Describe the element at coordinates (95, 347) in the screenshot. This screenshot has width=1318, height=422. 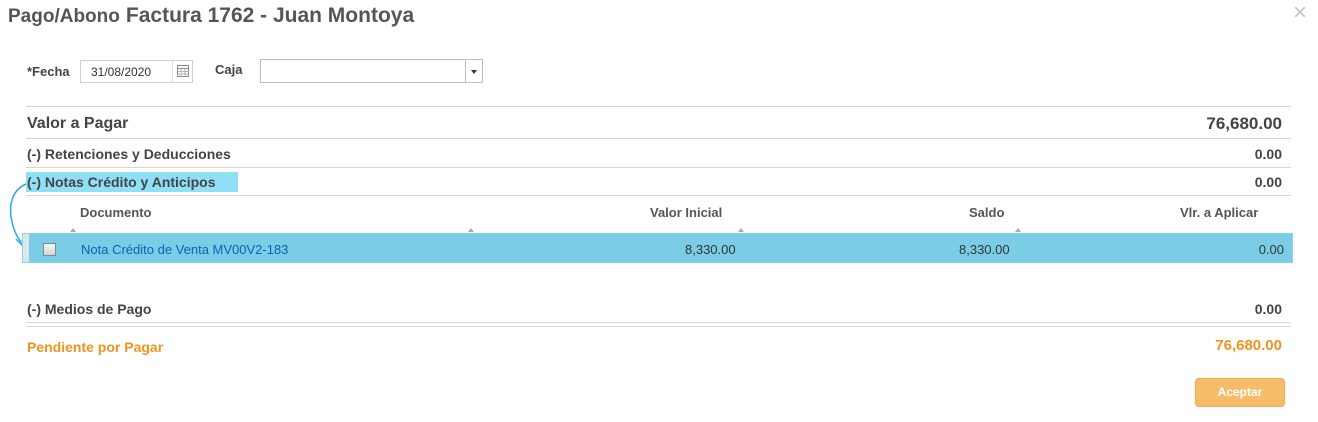
I see `pendiente-label: Pendiente por Pagar` at that location.